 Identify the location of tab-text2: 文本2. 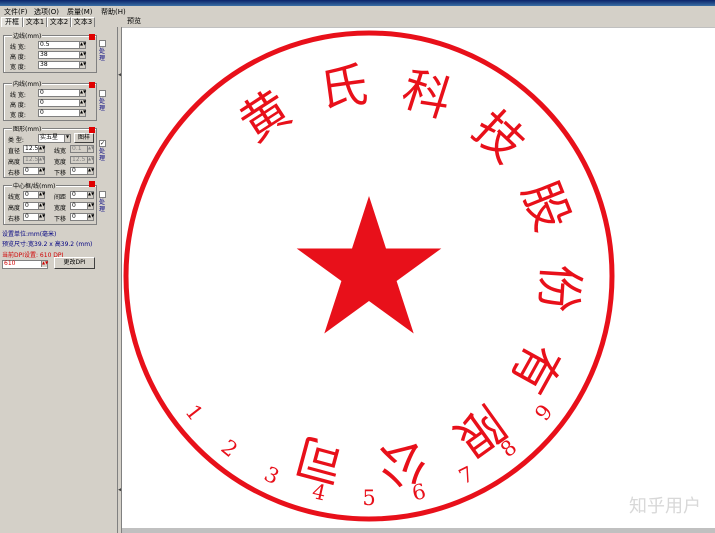
(59, 22).